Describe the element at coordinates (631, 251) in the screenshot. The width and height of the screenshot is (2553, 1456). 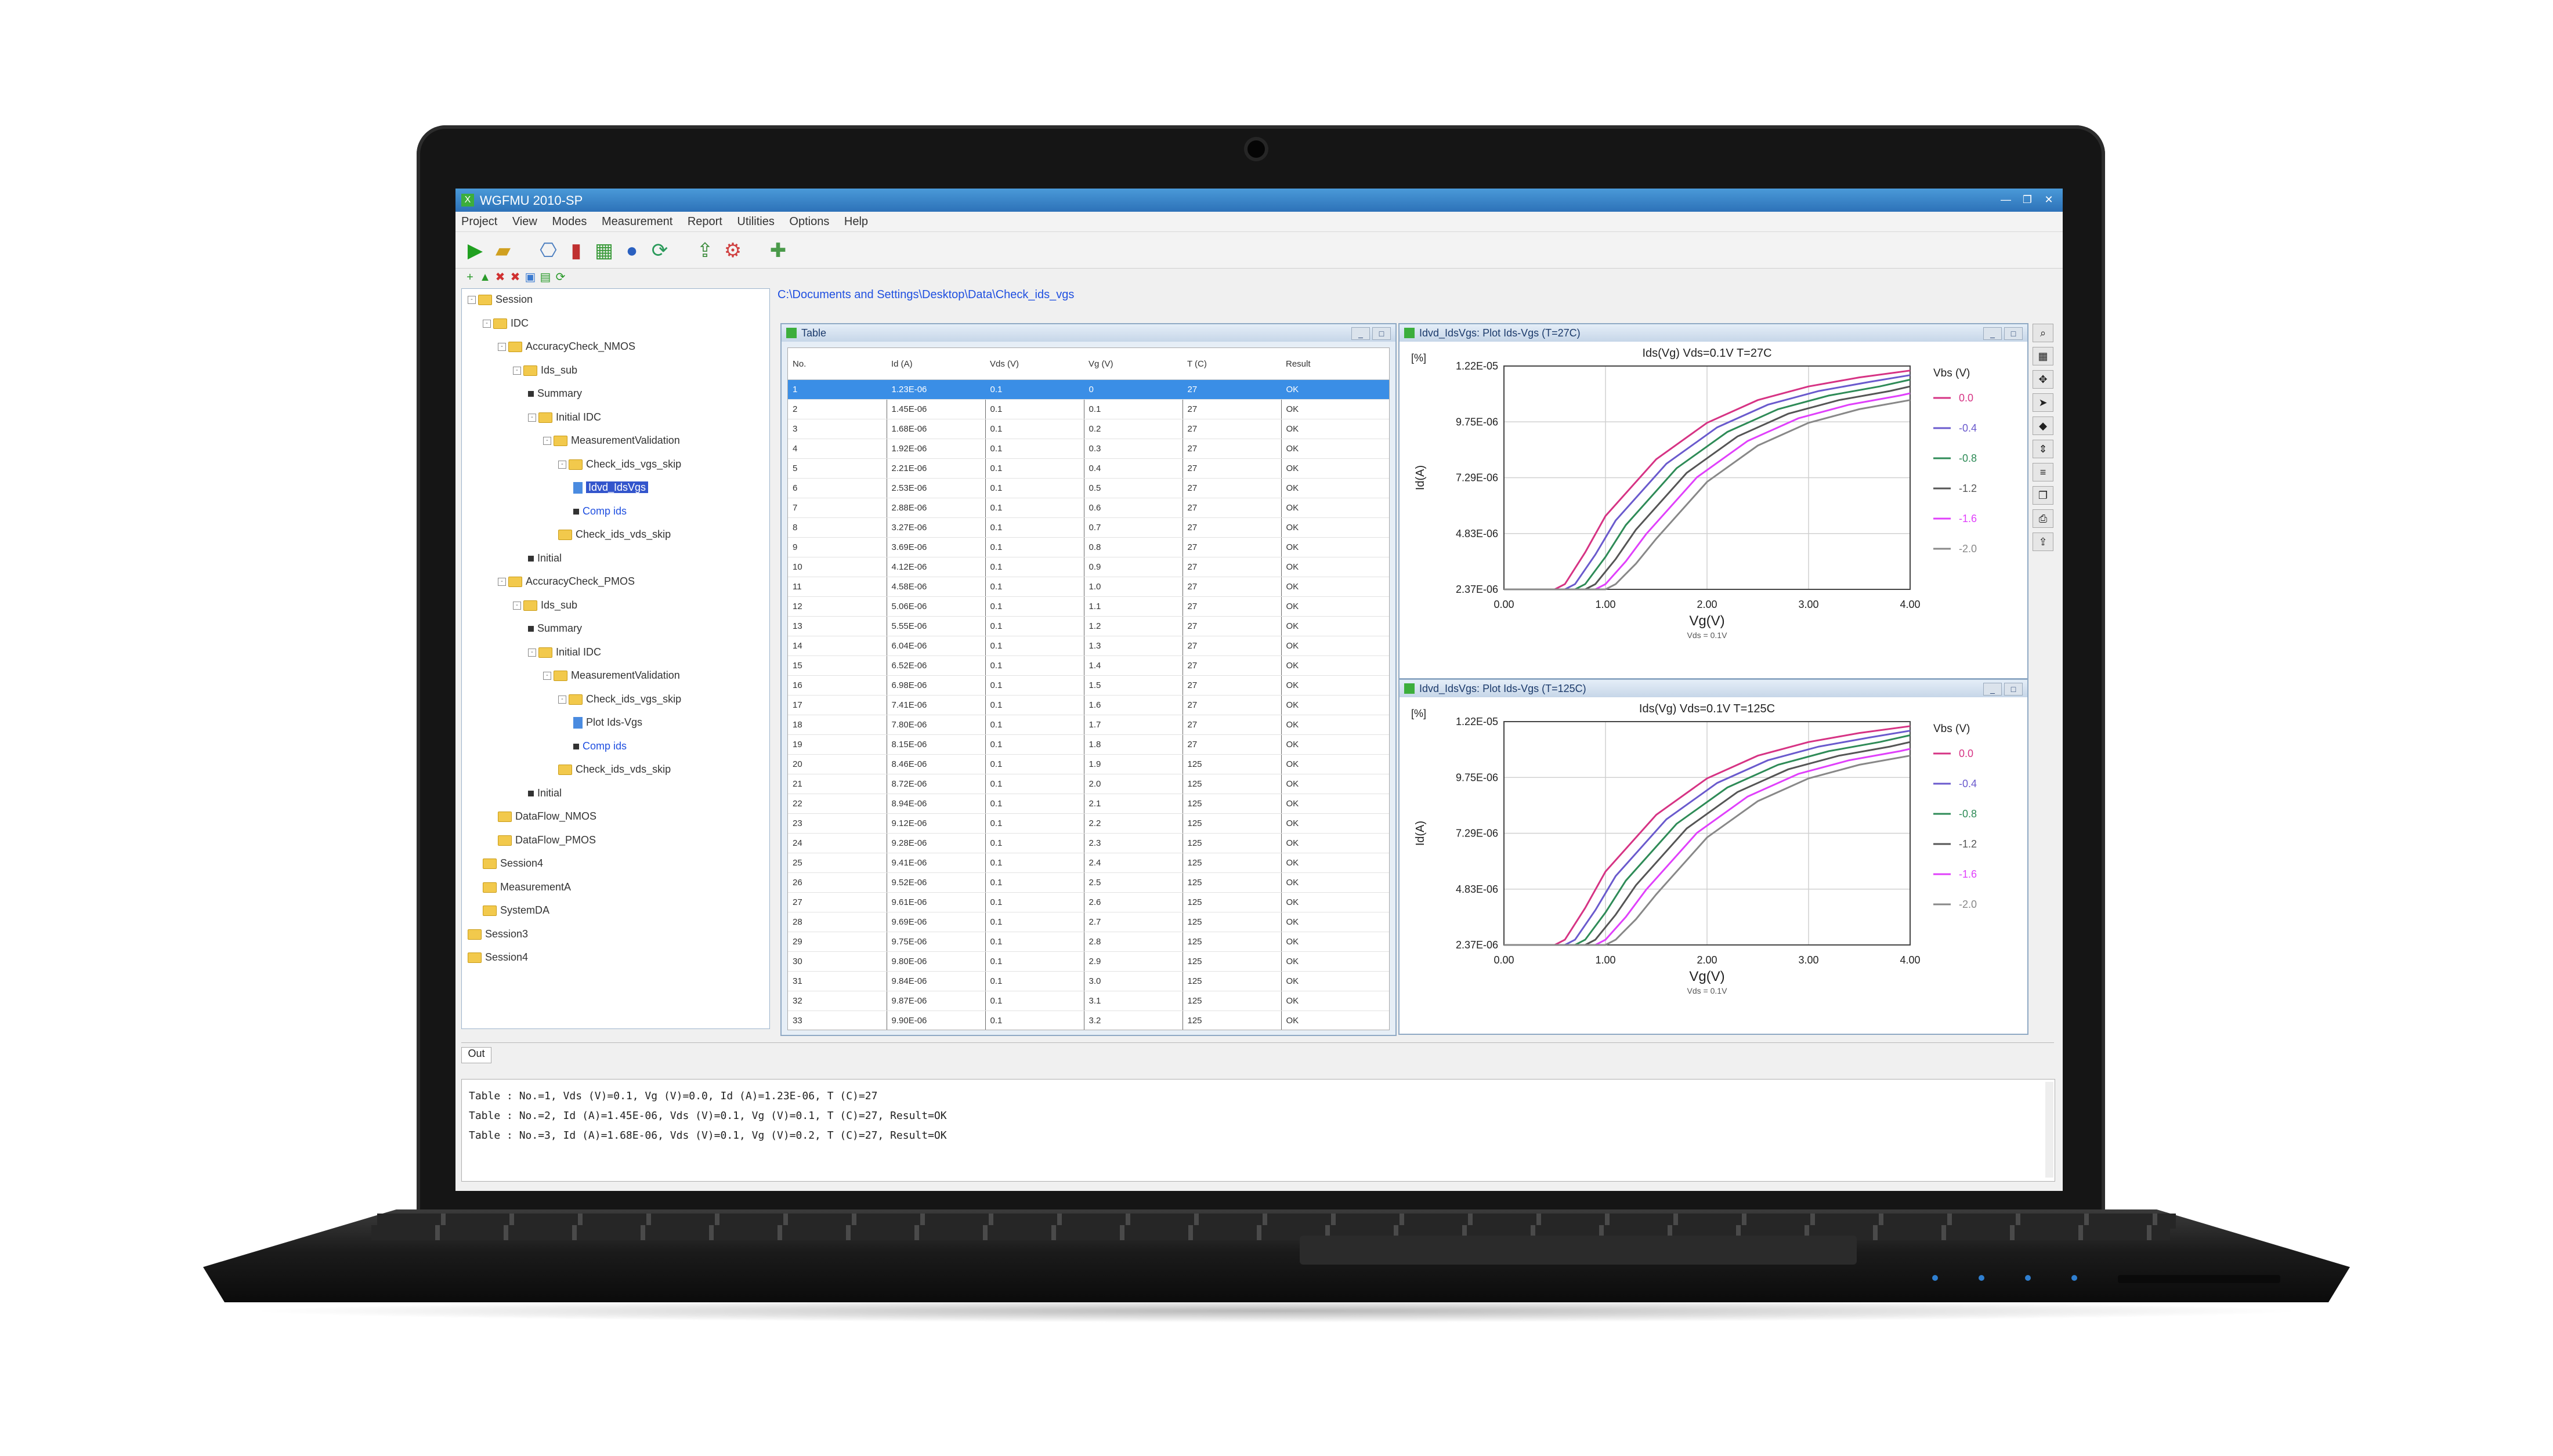
I see `info-icon: ●` at that location.